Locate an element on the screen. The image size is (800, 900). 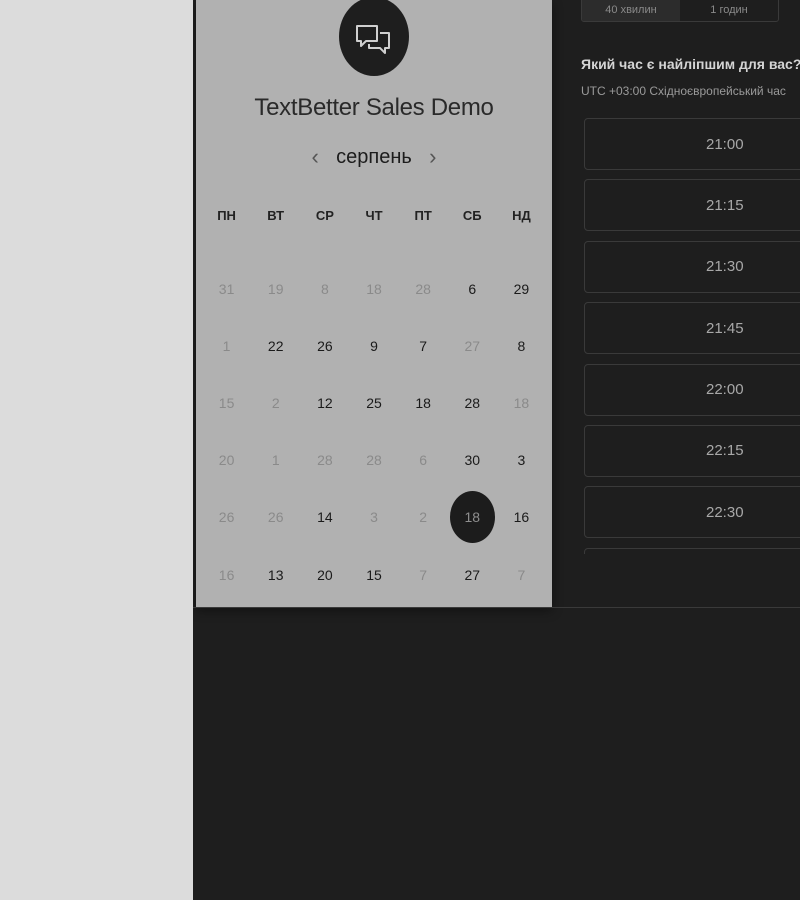
time-slot-button: 21:30 is located at coordinates (692, 266).